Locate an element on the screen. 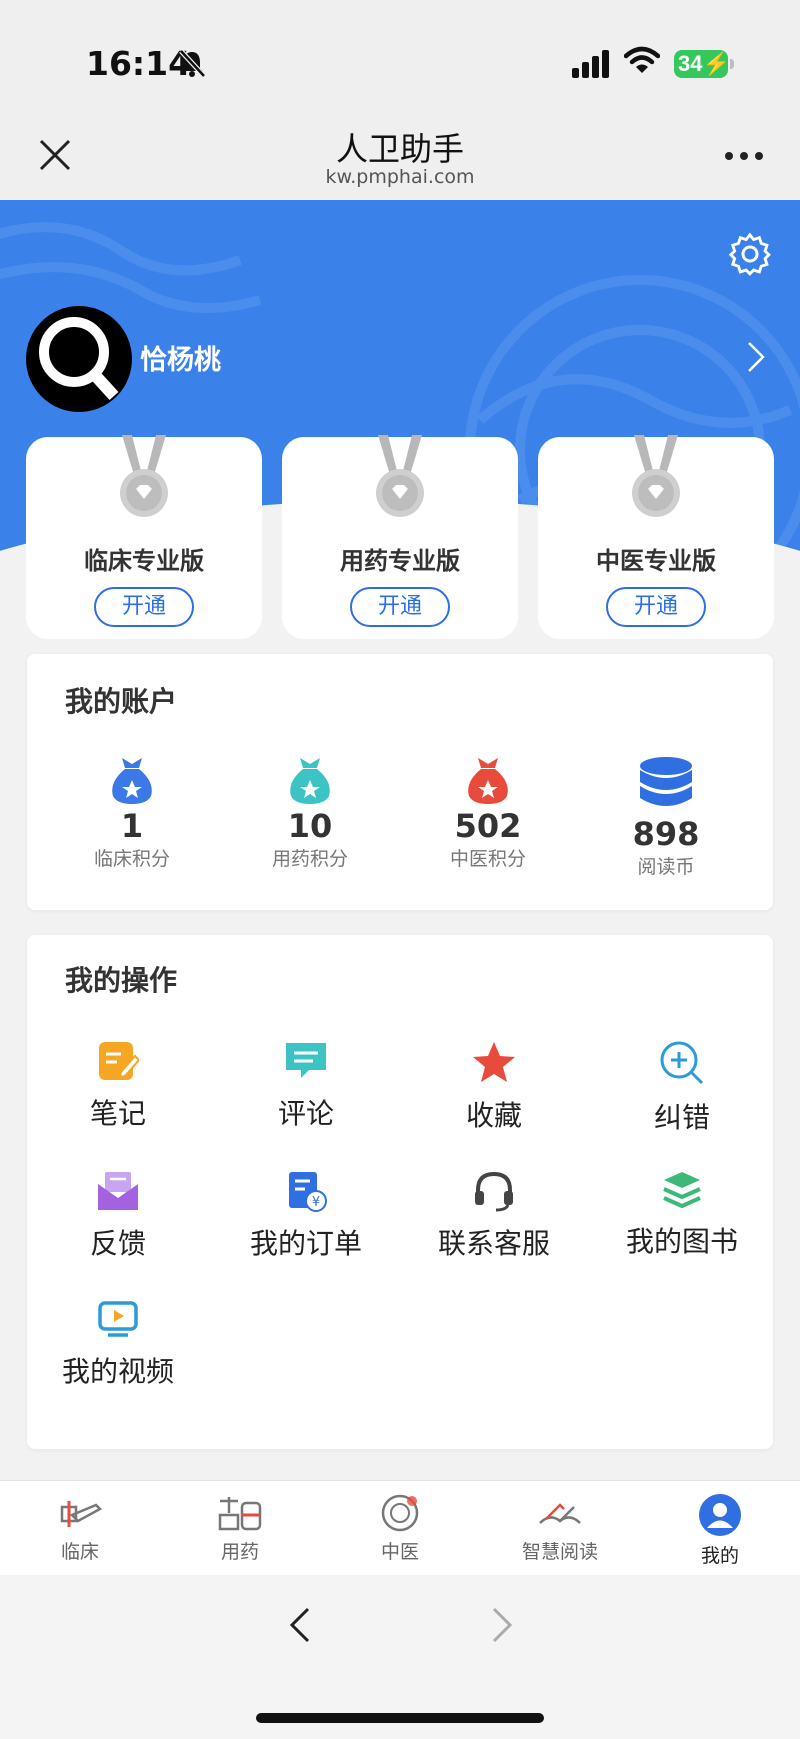  op-my-books: 我的图书 is located at coordinates (682, 1215).